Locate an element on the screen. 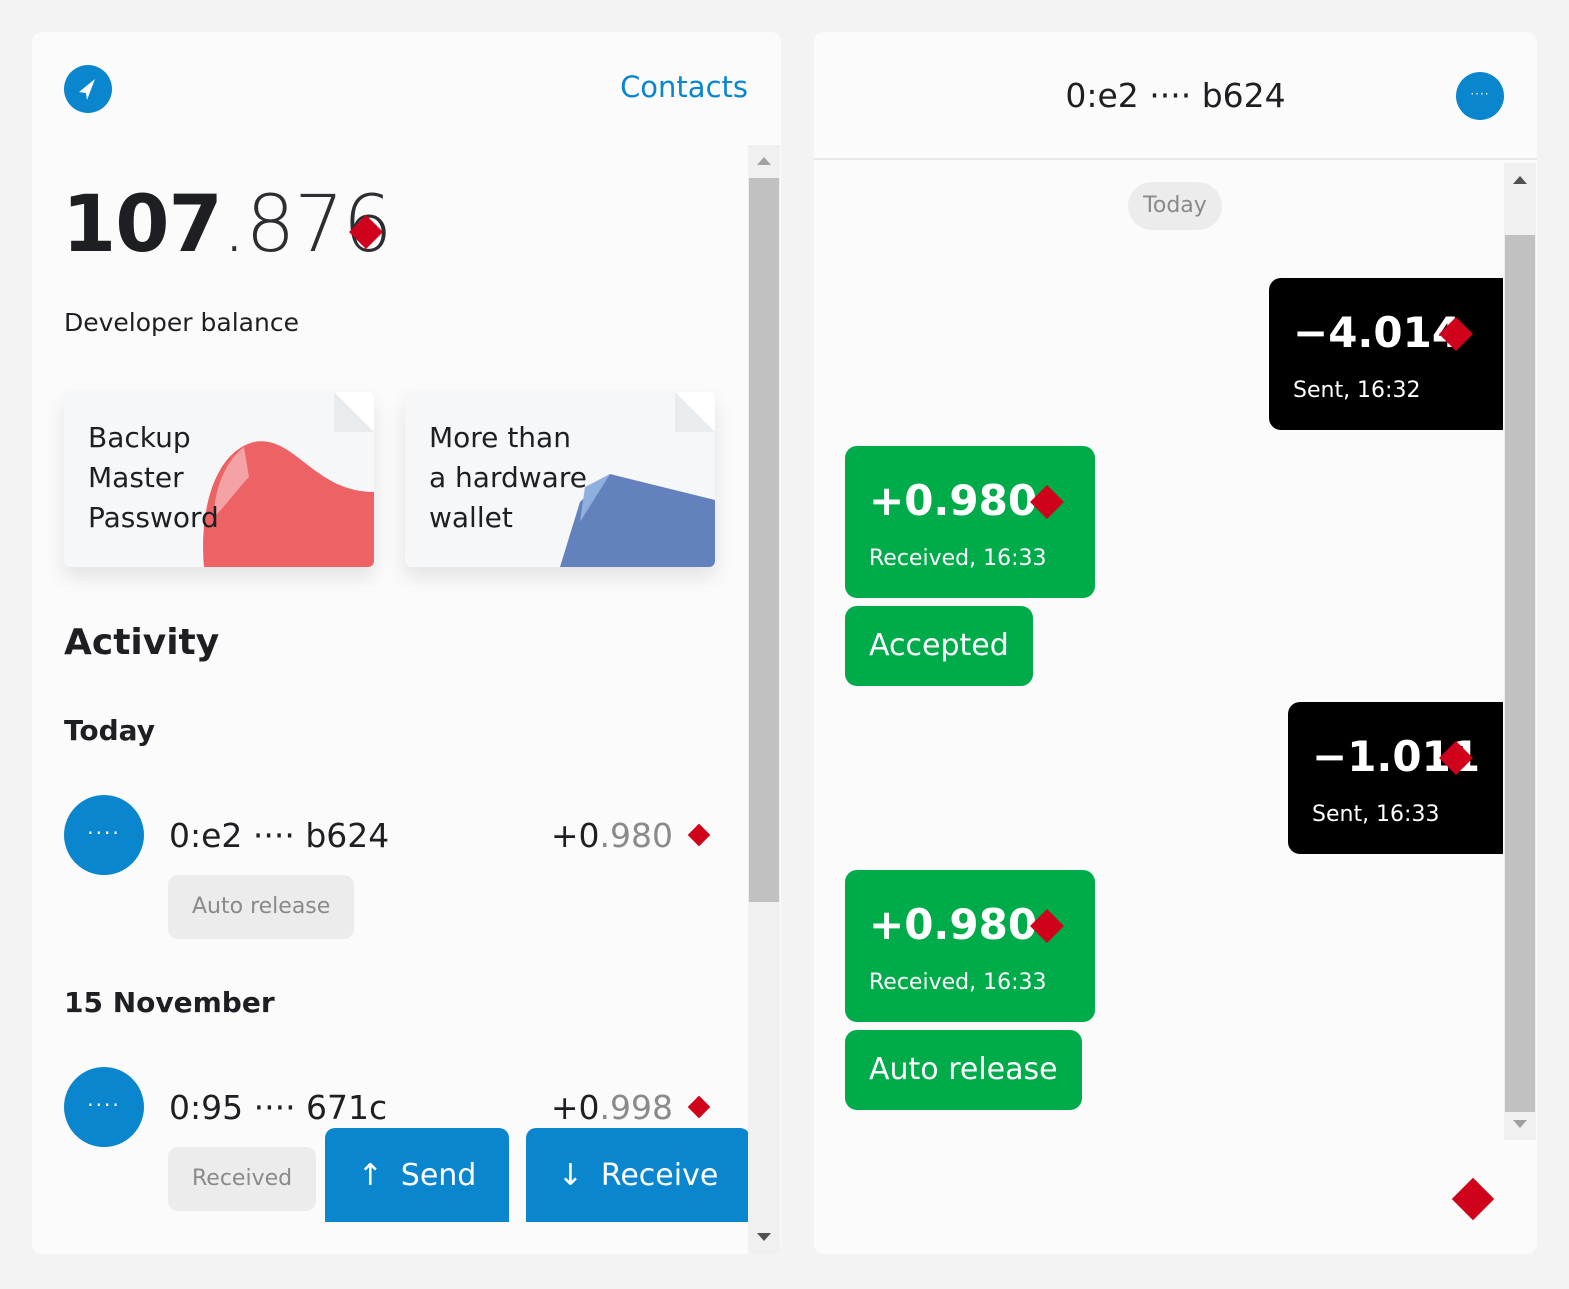 This screenshot has height=1289, width=1569. status-badge: Received is located at coordinates (242, 1179).